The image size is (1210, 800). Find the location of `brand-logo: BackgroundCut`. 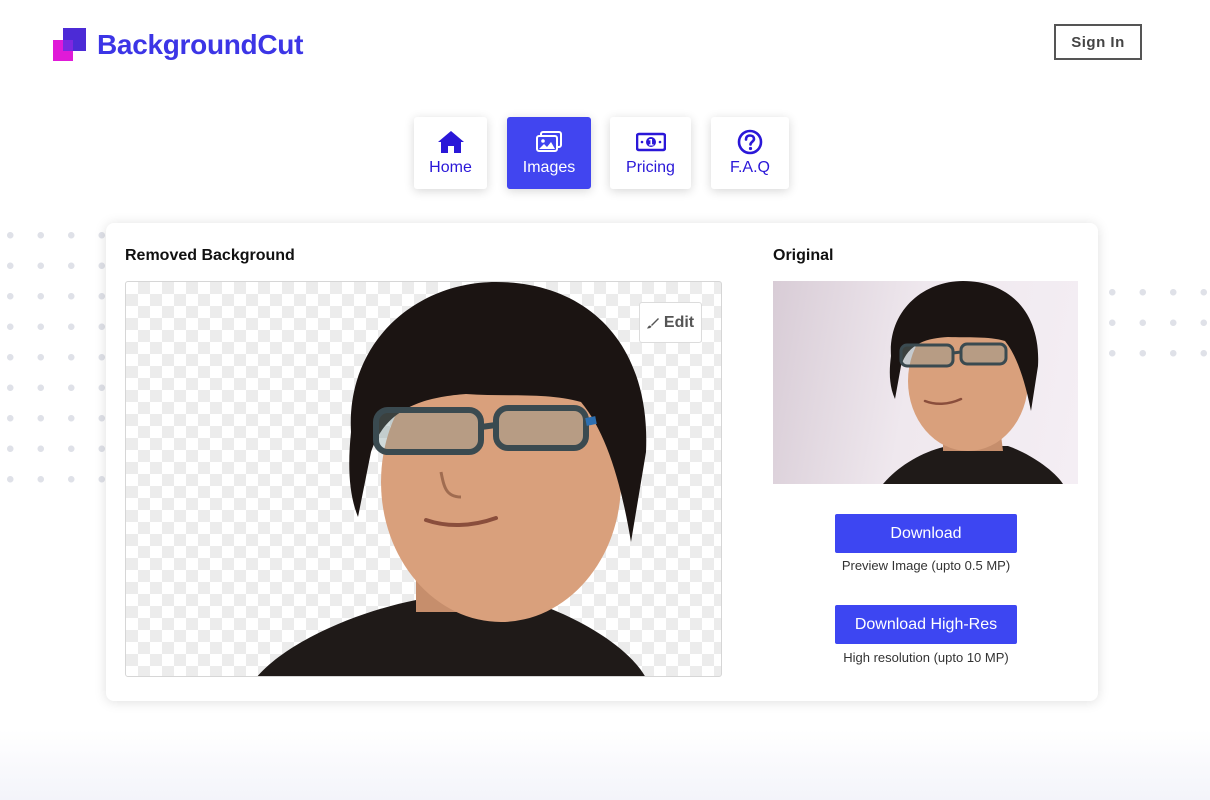

brand-logo: BackgroundCut is located at coordinates (178, 45).